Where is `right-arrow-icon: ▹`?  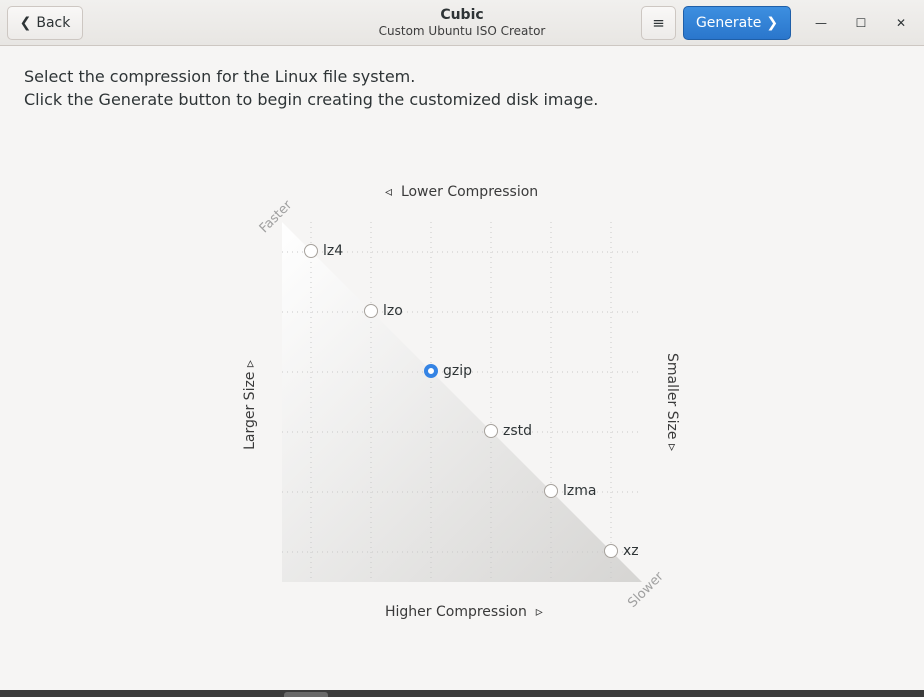
right-arrow-icon: ▹ is located at coordinates (539, 612).